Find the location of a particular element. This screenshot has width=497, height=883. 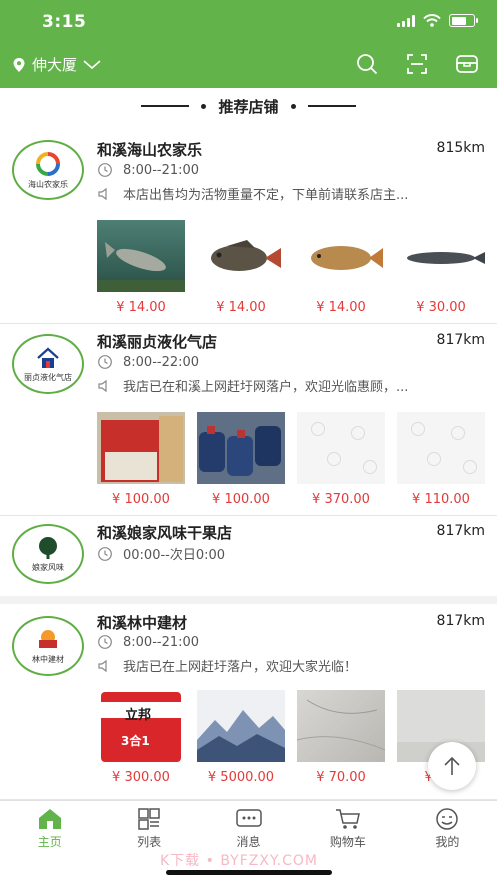

product-item: ¥ 5000.00 is located at coordinates (241, 737).